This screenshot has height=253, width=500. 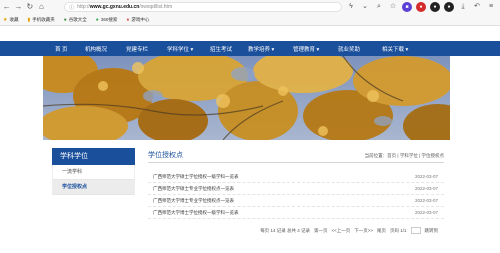 I want to click on bolt-icon: ϟ, so click(x=351, y=7).